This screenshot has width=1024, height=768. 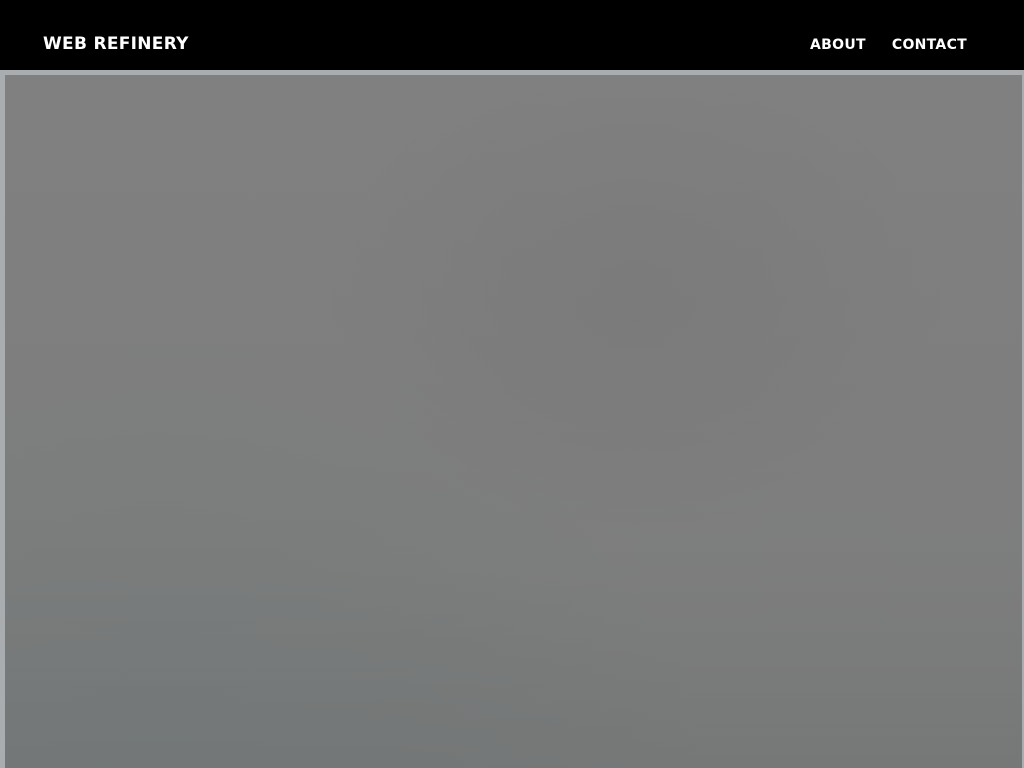 What do you see at coordinates (512, 35) in the screenshot?
I see `site-header: WEB REFINERY ABOUT CONTACT` at bounding box center [512, 35].